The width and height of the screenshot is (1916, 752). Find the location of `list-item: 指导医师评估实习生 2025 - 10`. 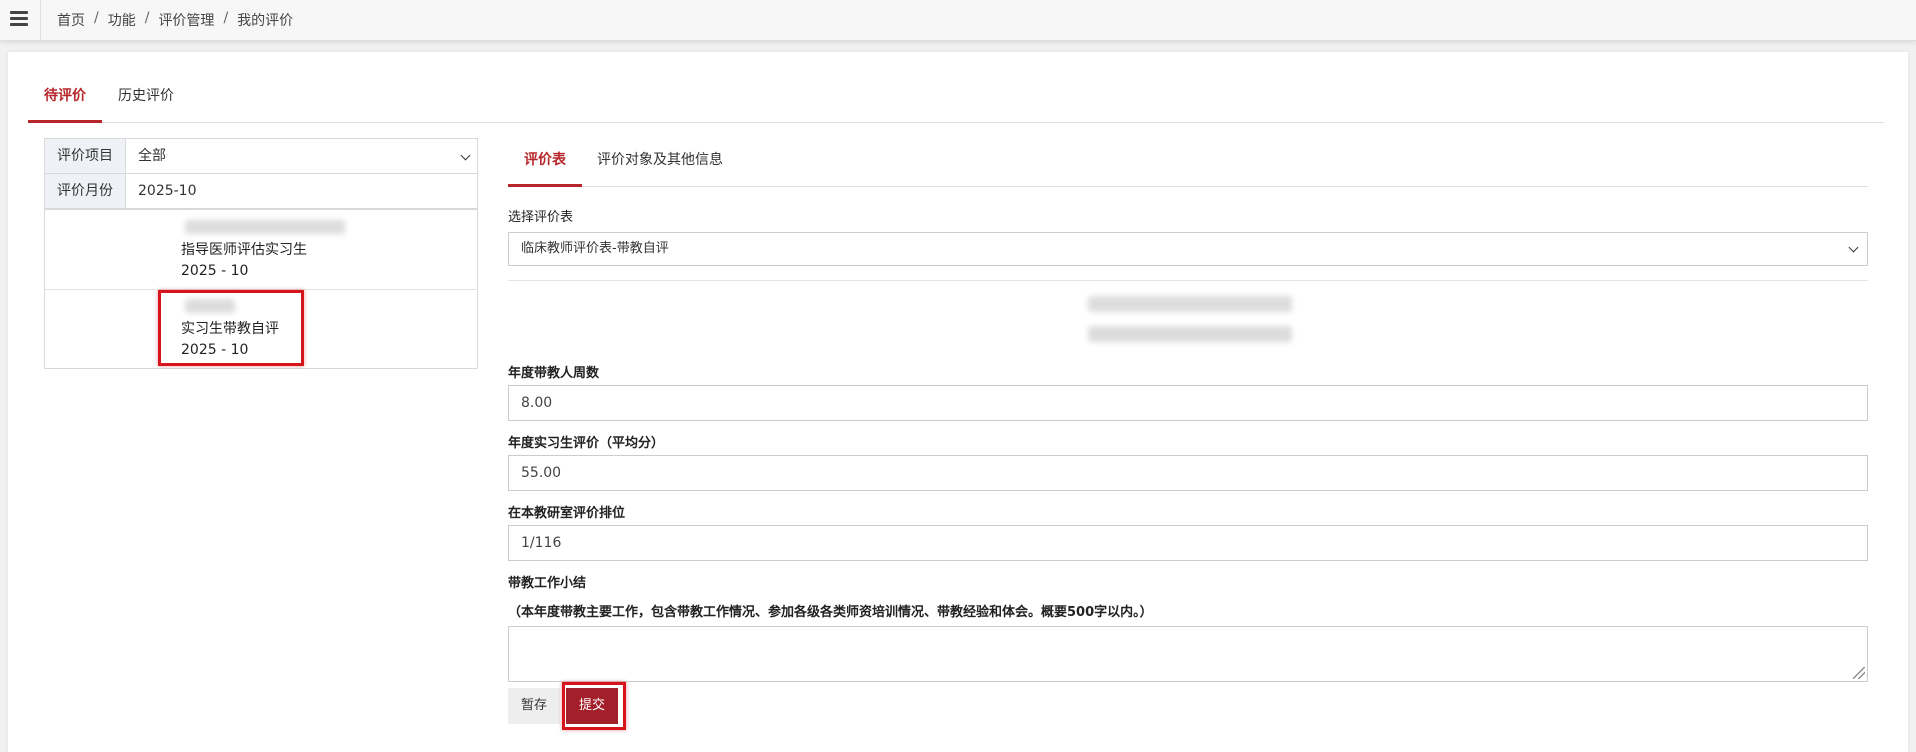

list-item: 指导医师评估实习生 2025 - 10 is located at coordinates (261, 250).